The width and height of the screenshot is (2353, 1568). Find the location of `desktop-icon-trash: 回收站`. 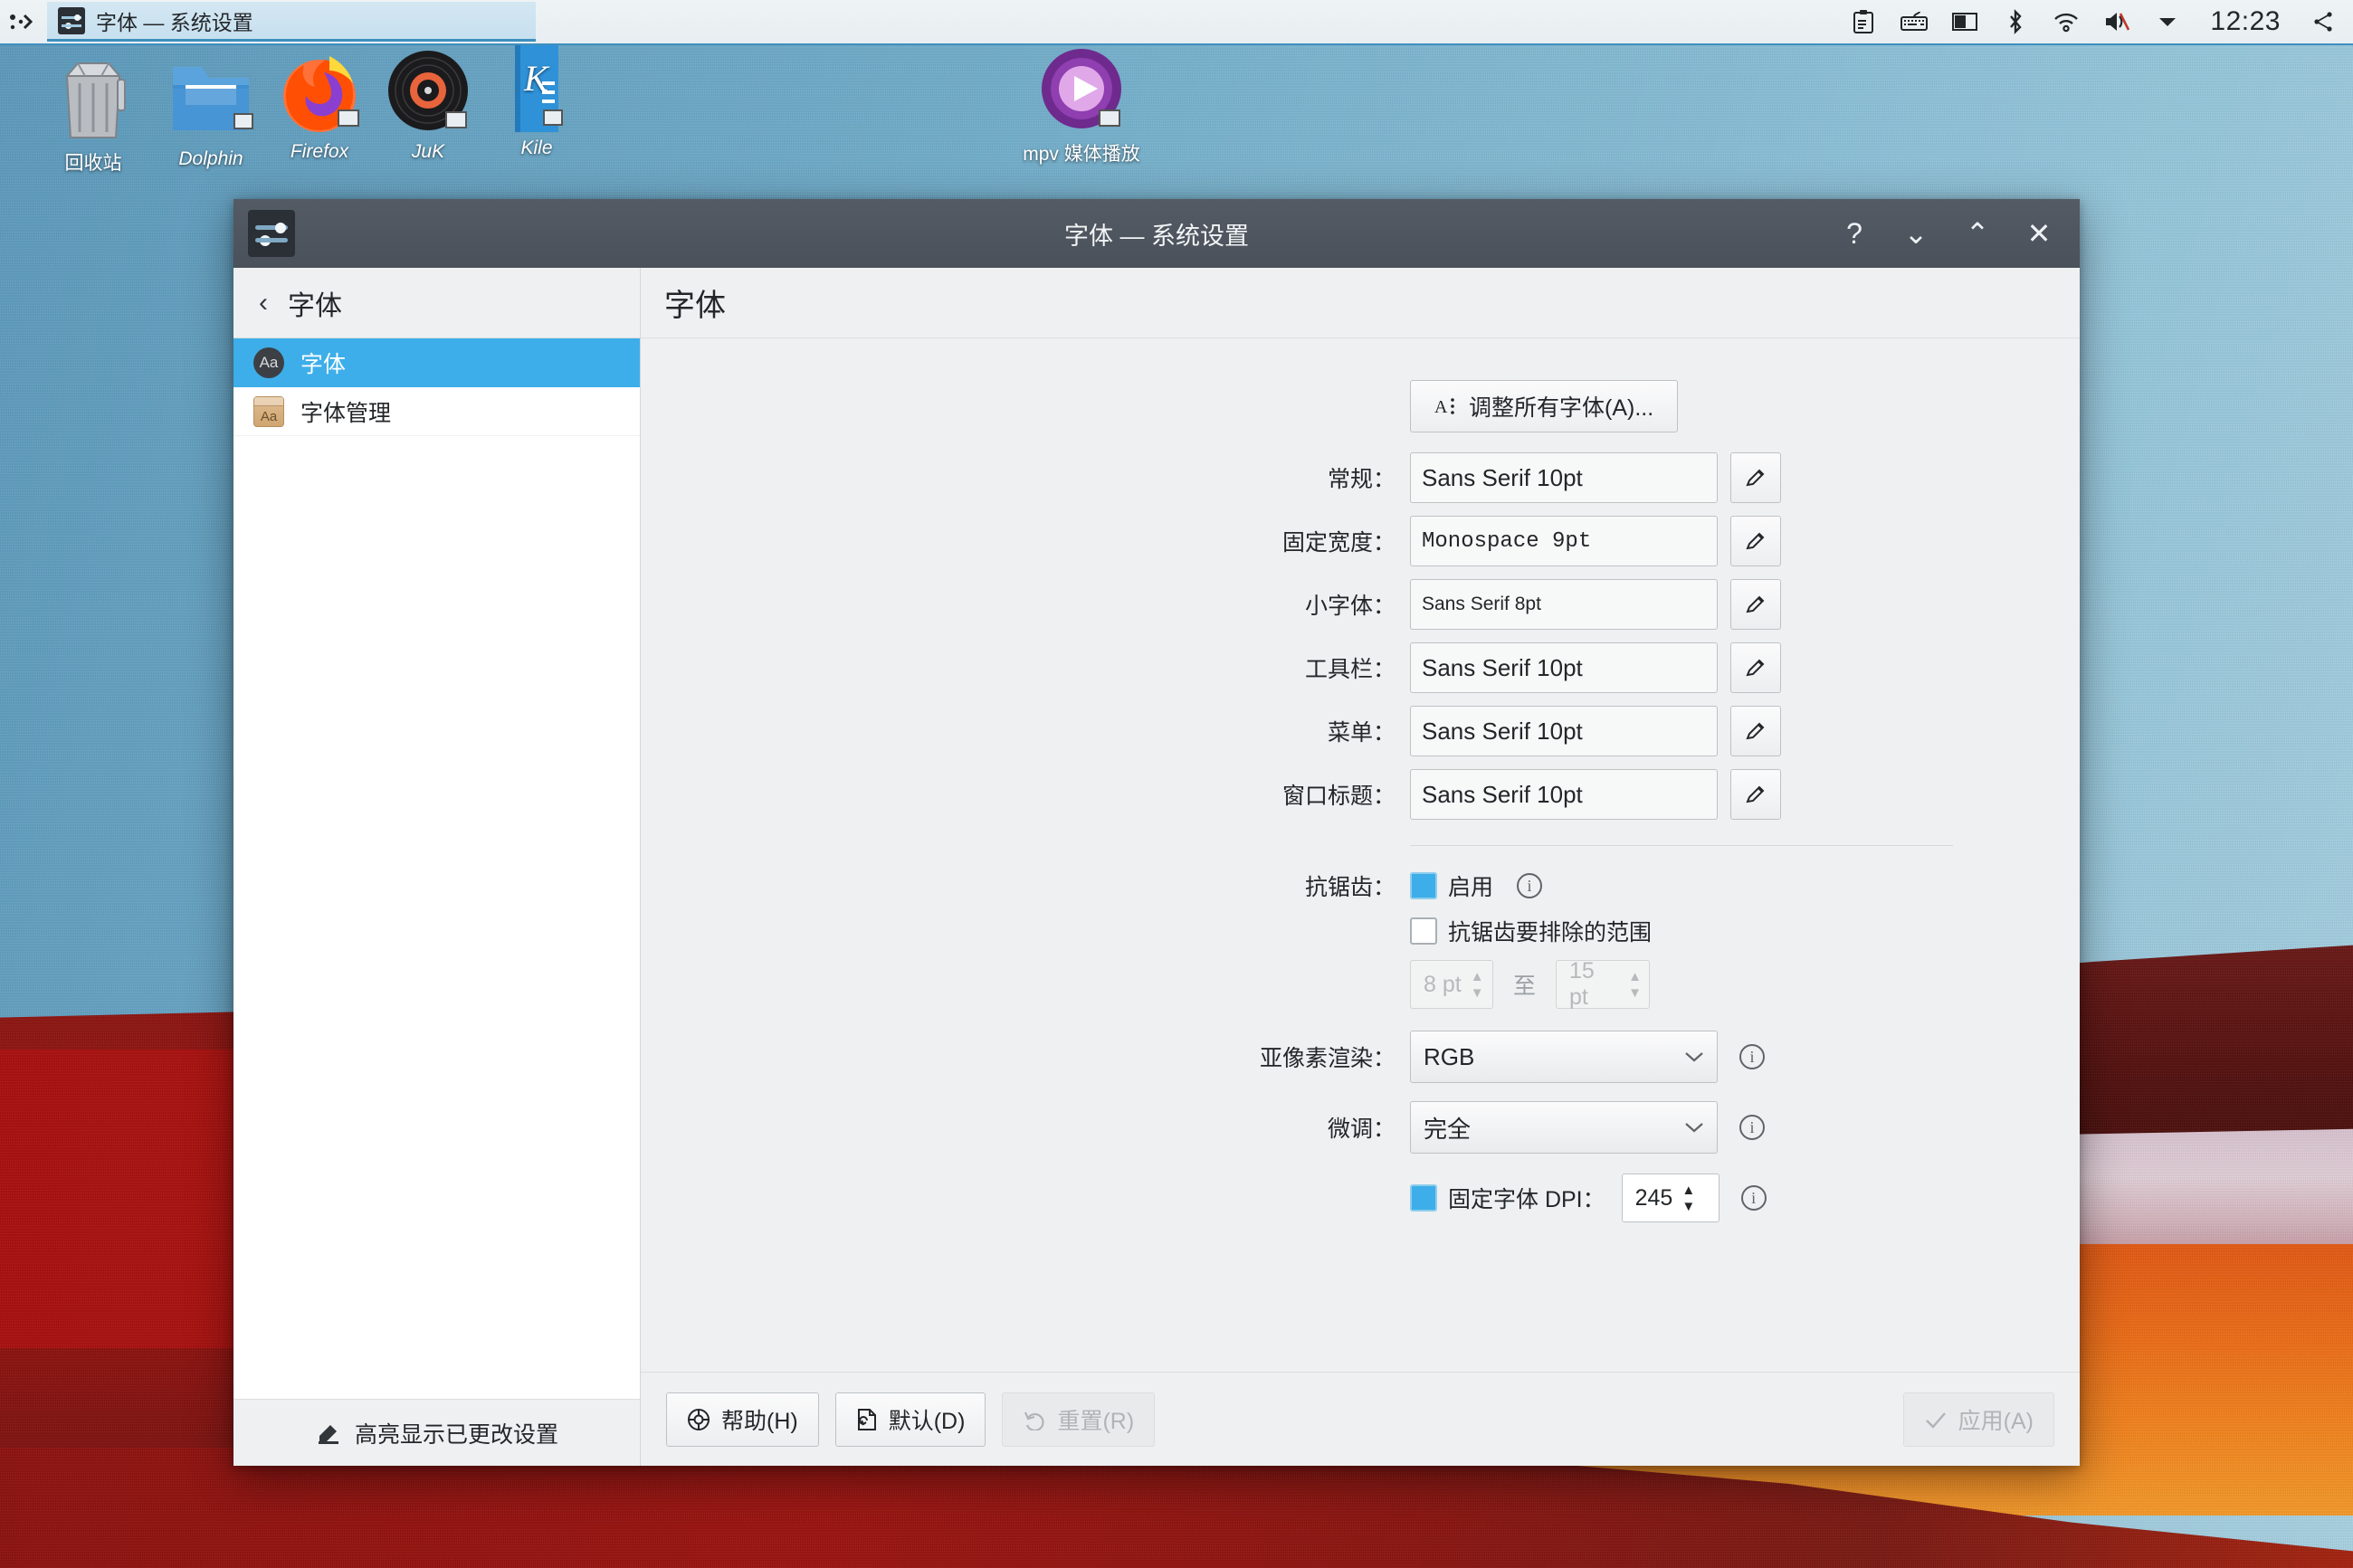

desktop-icon-trash: 回收站 is located at coordinates (93, 114).